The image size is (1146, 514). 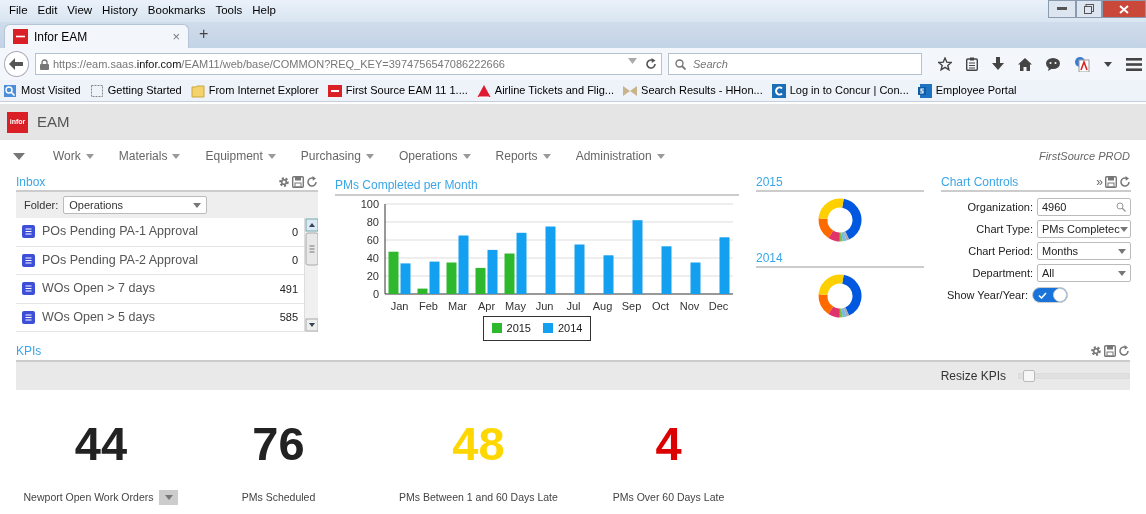 What do you see at coordinates (434, 156) in the screenshot?
I see `menu-item: Operations` at bounding box center [434, 156].